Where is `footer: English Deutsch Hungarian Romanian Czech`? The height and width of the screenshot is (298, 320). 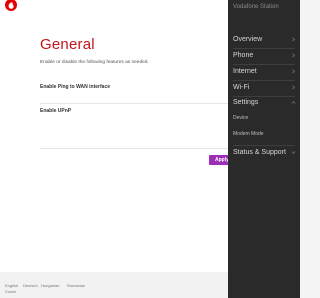
footer: English Deutsch Hungarian Romanian Czech is located at coordinates (114, 285).